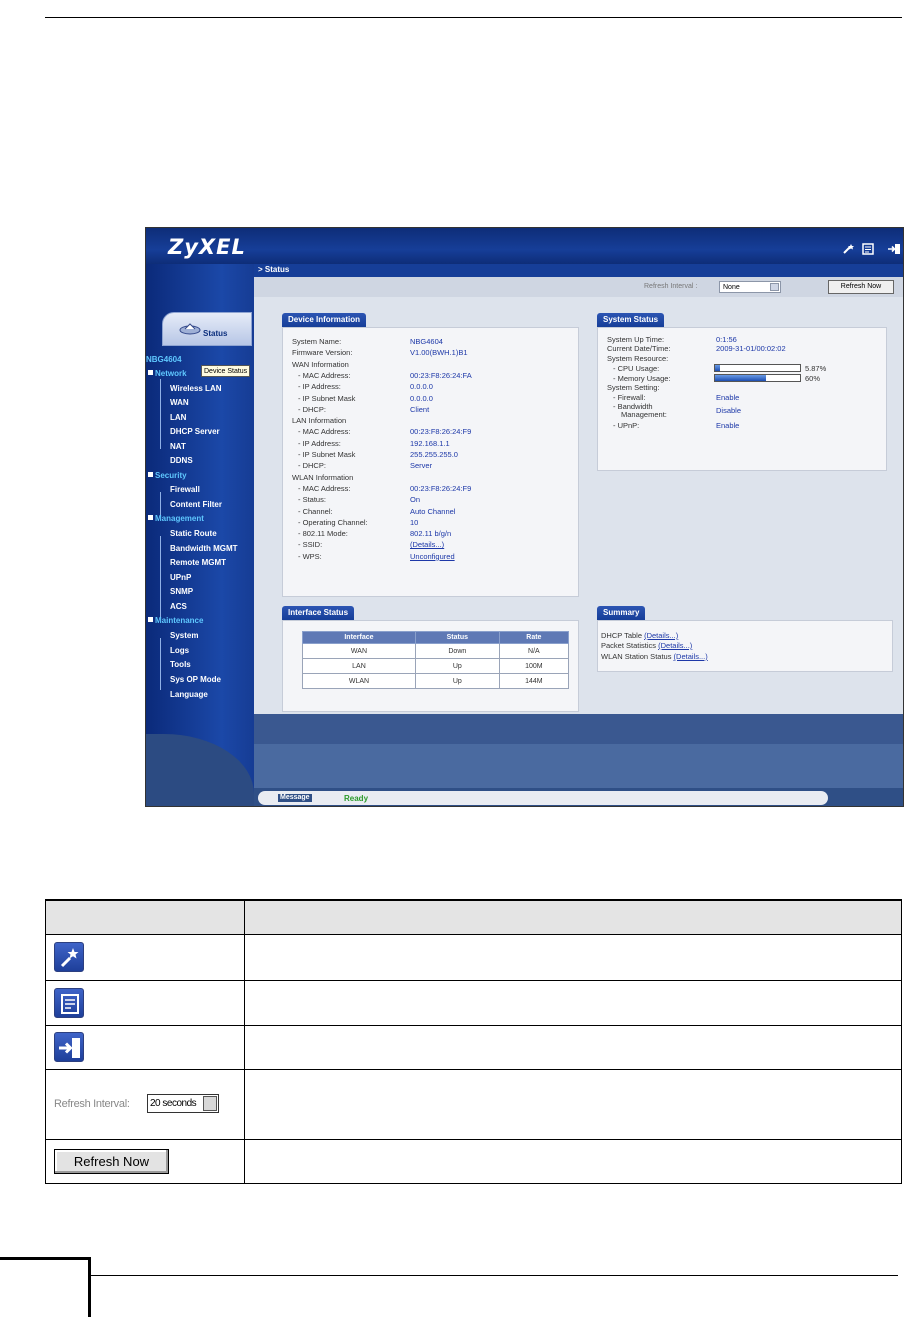 This screenshot has height=1317, width=906. What do you see at coordinates (432, 556) in the screenshot?
I see `device-info-link: Unconfigured` at bounding box center [432, 556].